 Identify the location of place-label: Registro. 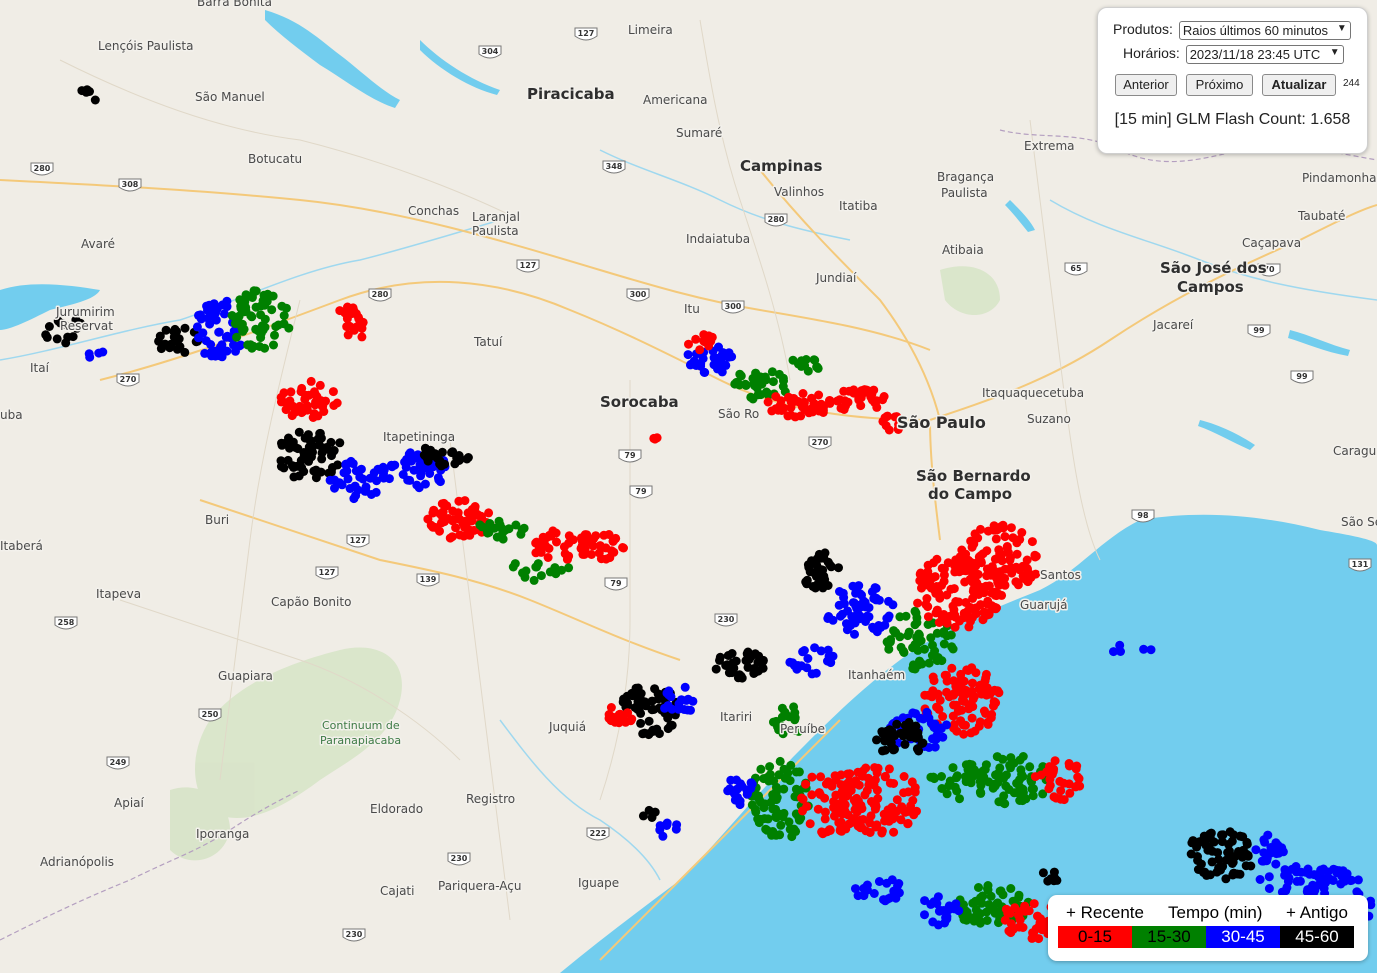
(490, 799).